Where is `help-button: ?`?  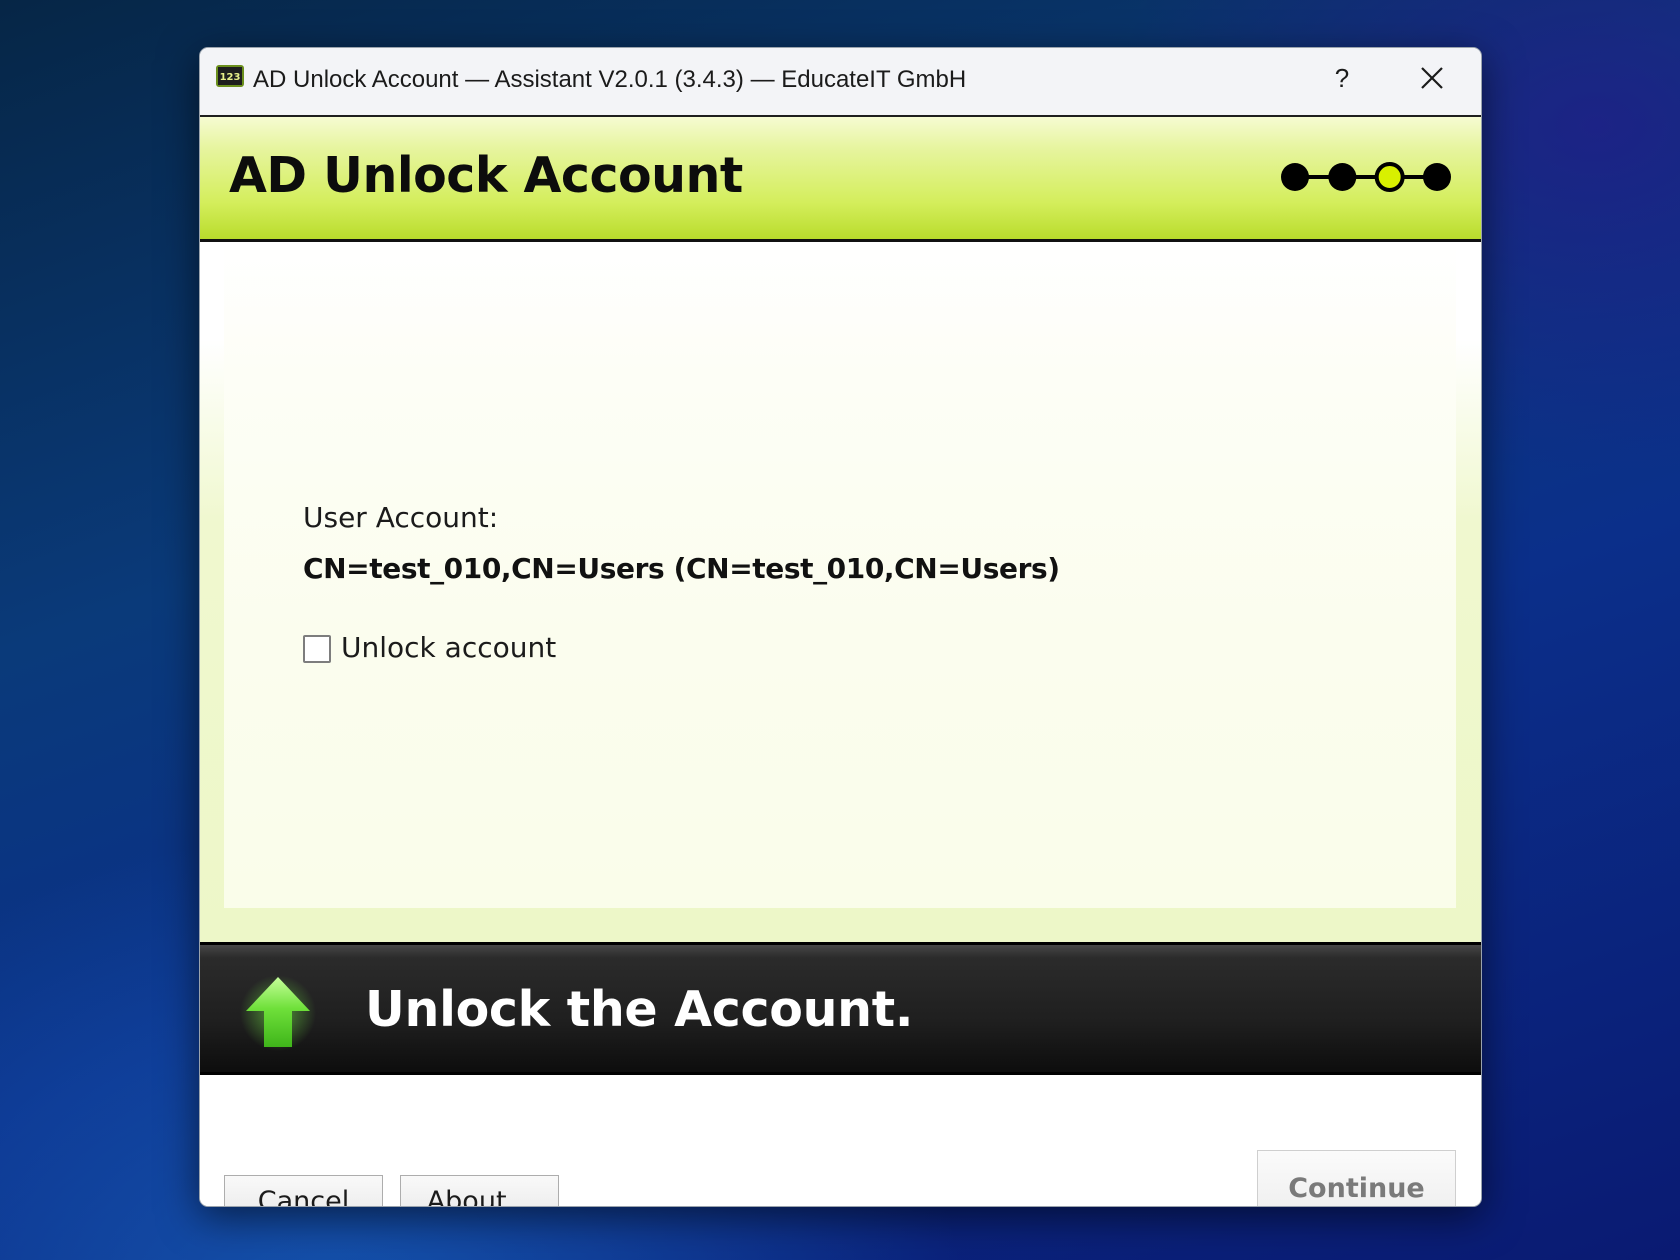 help-button: ? is located at coordinates (1342, 78).